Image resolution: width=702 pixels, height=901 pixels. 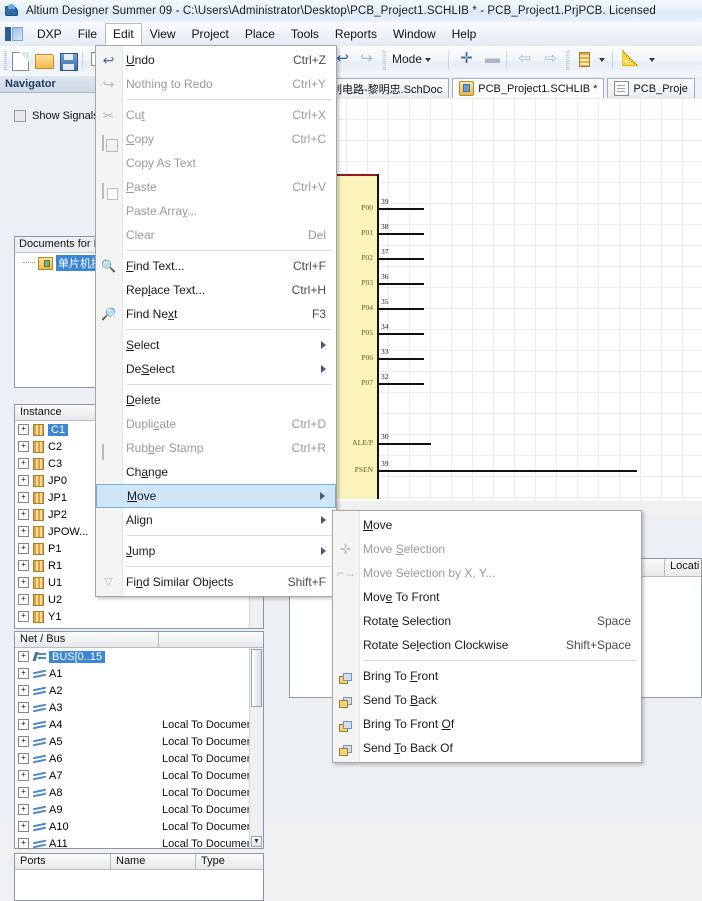 I want to click on tab-prjpcb: PCB_Proje, so click(x=651, y=88).